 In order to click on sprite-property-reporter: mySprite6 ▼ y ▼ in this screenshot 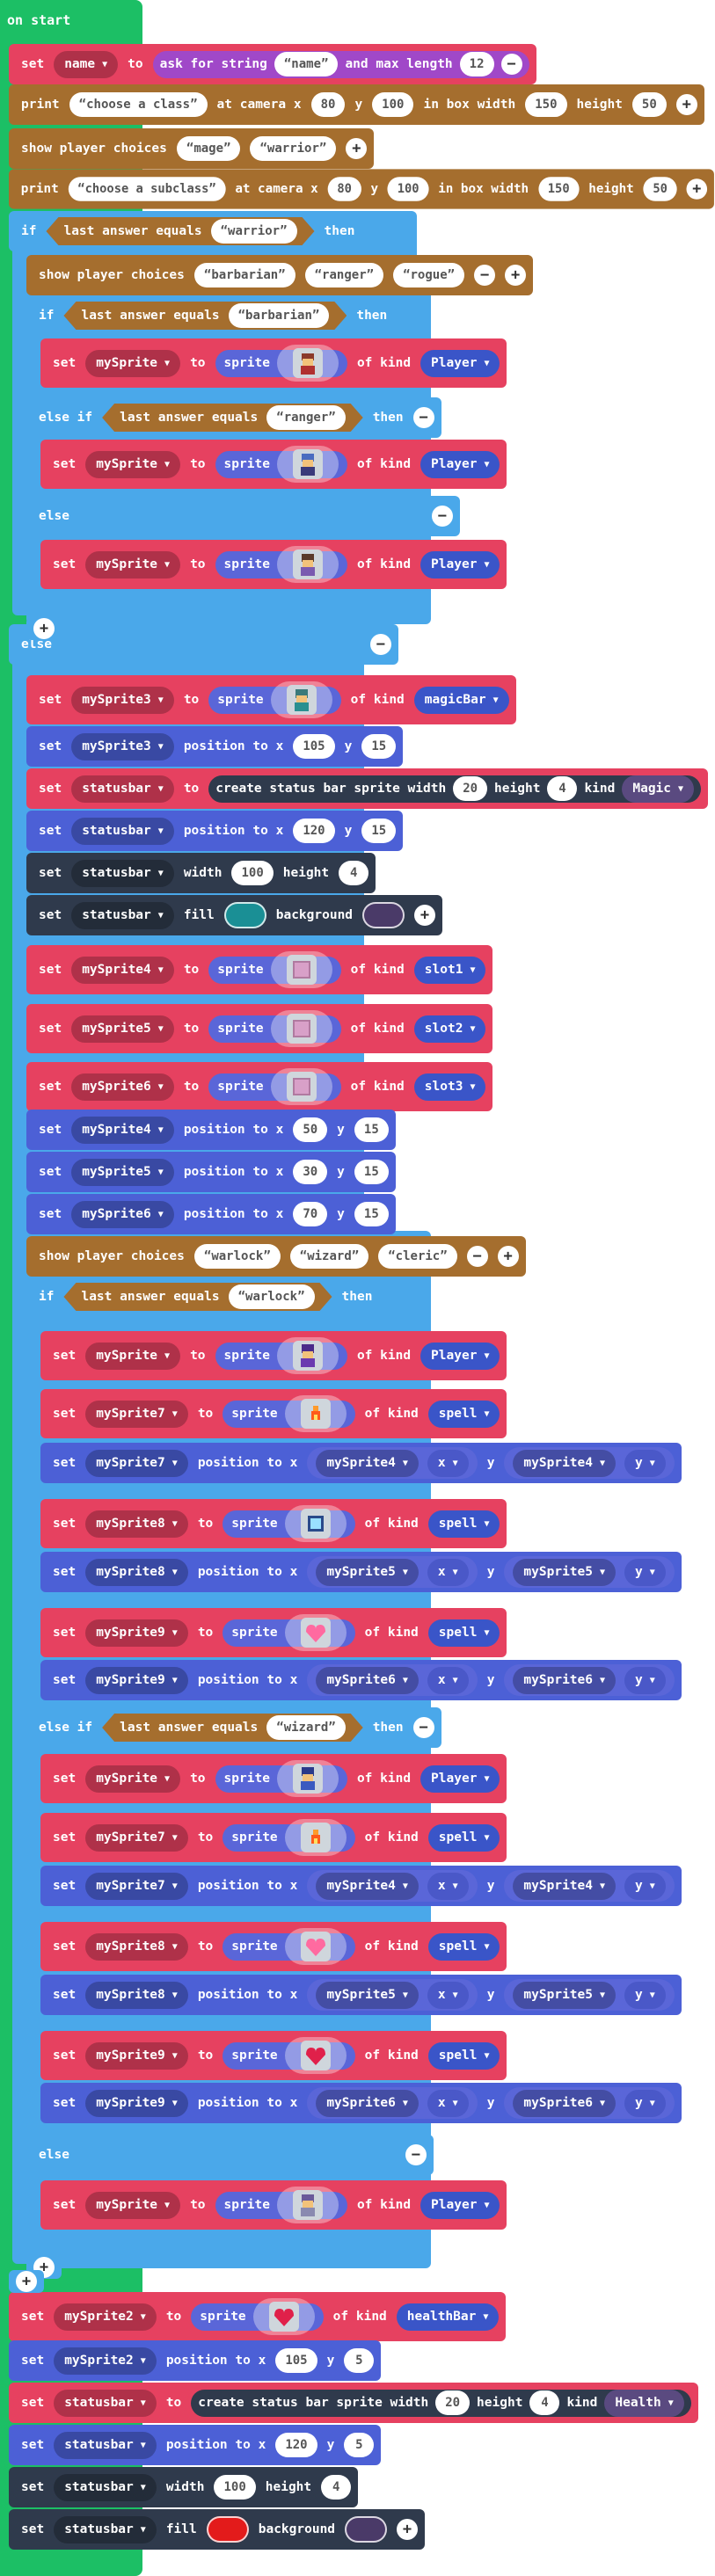, I will do `click(589, 2103)`.